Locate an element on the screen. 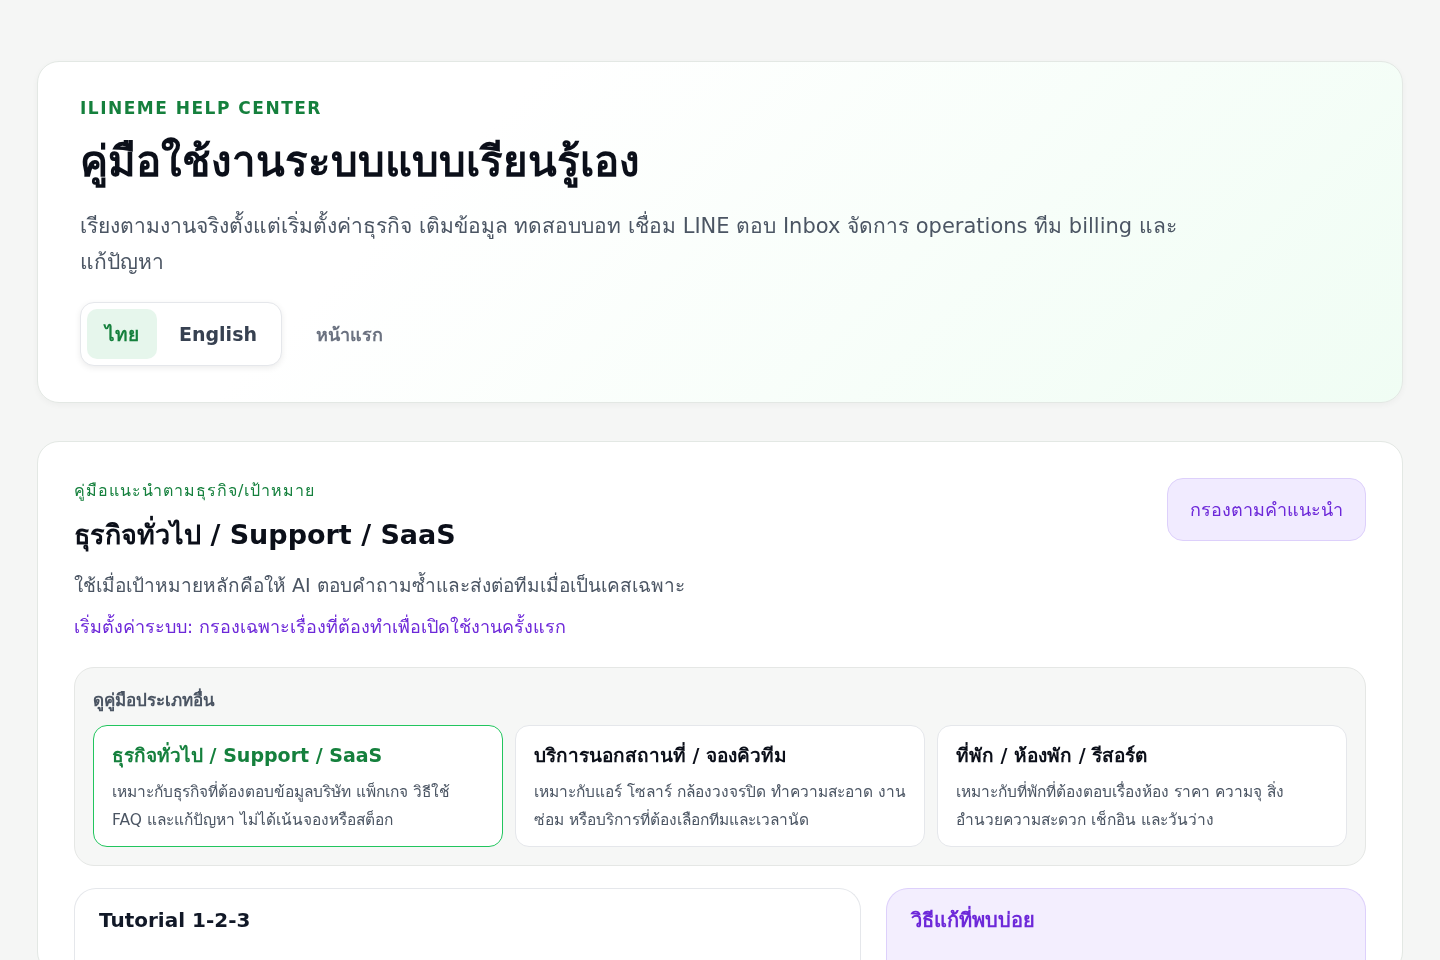 The height and width of the screenshot is (960, 1440). page-description: เรียงตามงานจริงตั้งแต่เริ่มตั้งค่าธุรกิจ เติมข้อมูล ทดสอบบอท เชื่อม LINE ตอบ Inbox จัดการ operations ทีม billing และแก้ปัญหา is located at coordinates (640, 244).